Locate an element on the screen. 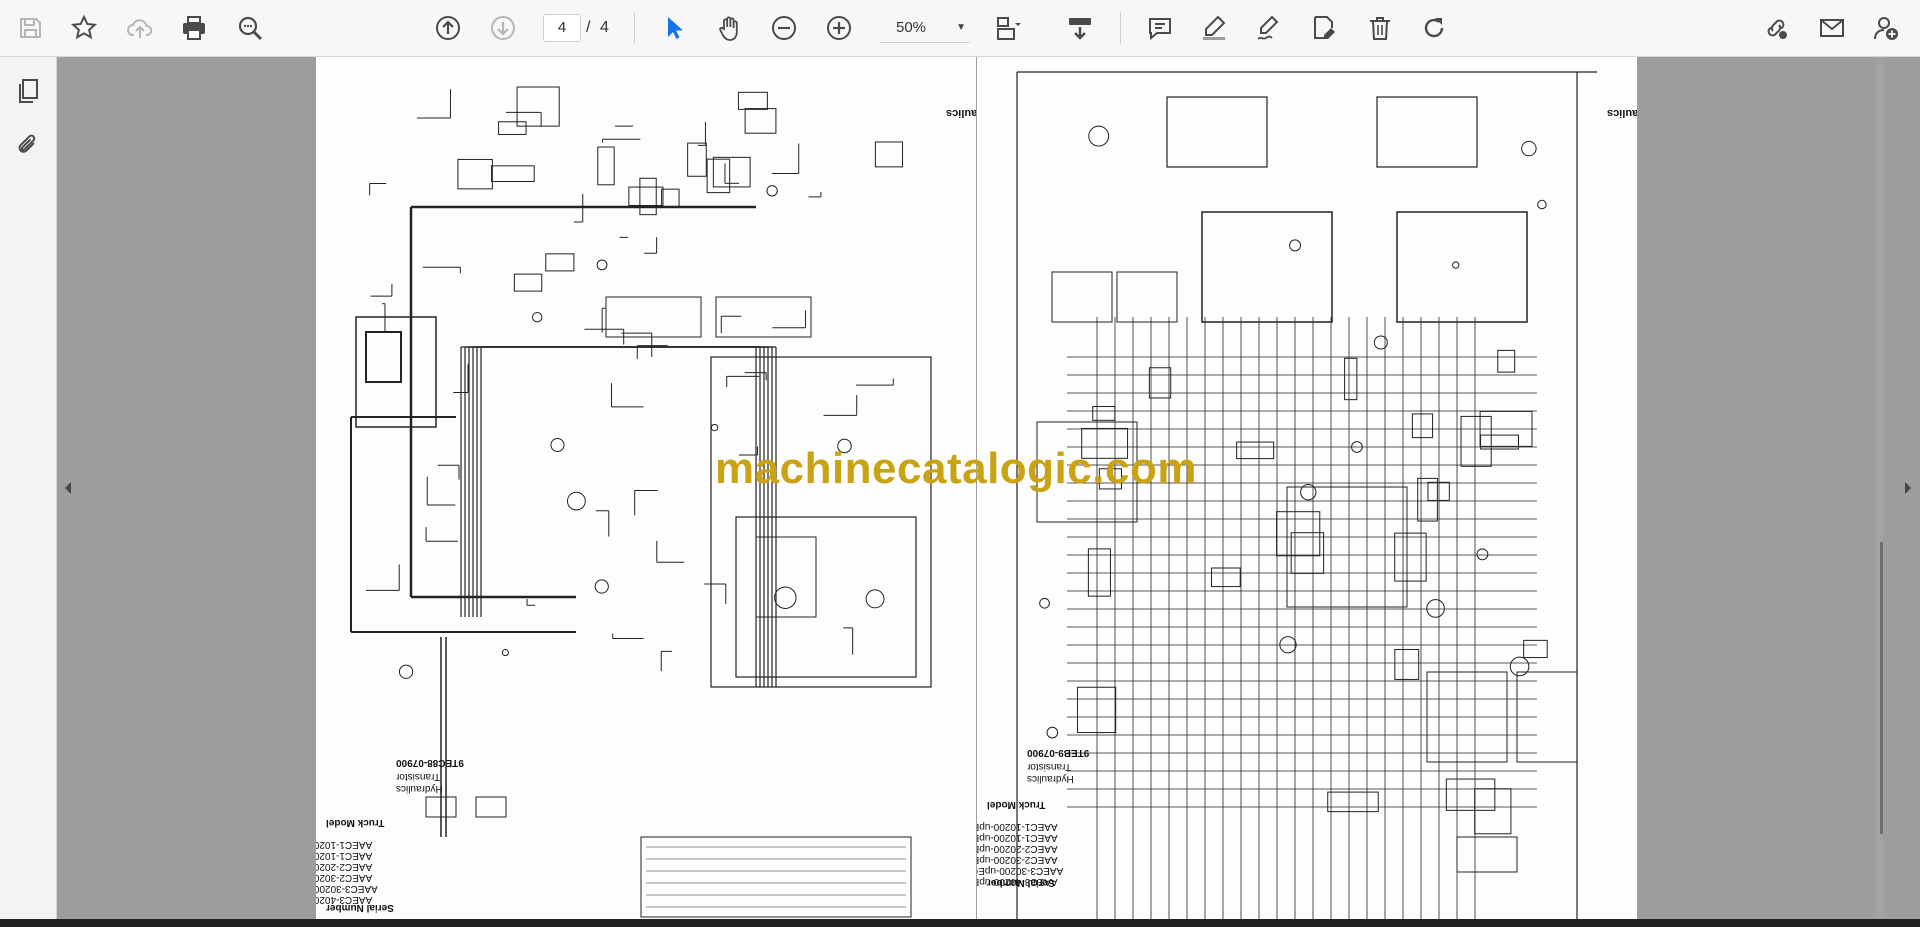 Image resolution: width=1920 pixels, height=927 pixels. cloud-upload-icon is located at coordinates (140, 28).